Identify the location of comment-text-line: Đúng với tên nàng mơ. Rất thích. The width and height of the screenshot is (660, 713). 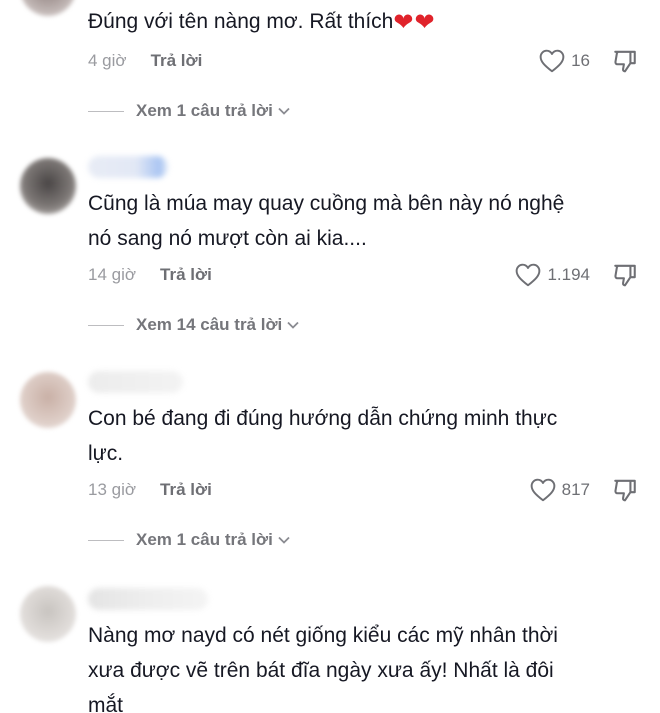
(241, 21).